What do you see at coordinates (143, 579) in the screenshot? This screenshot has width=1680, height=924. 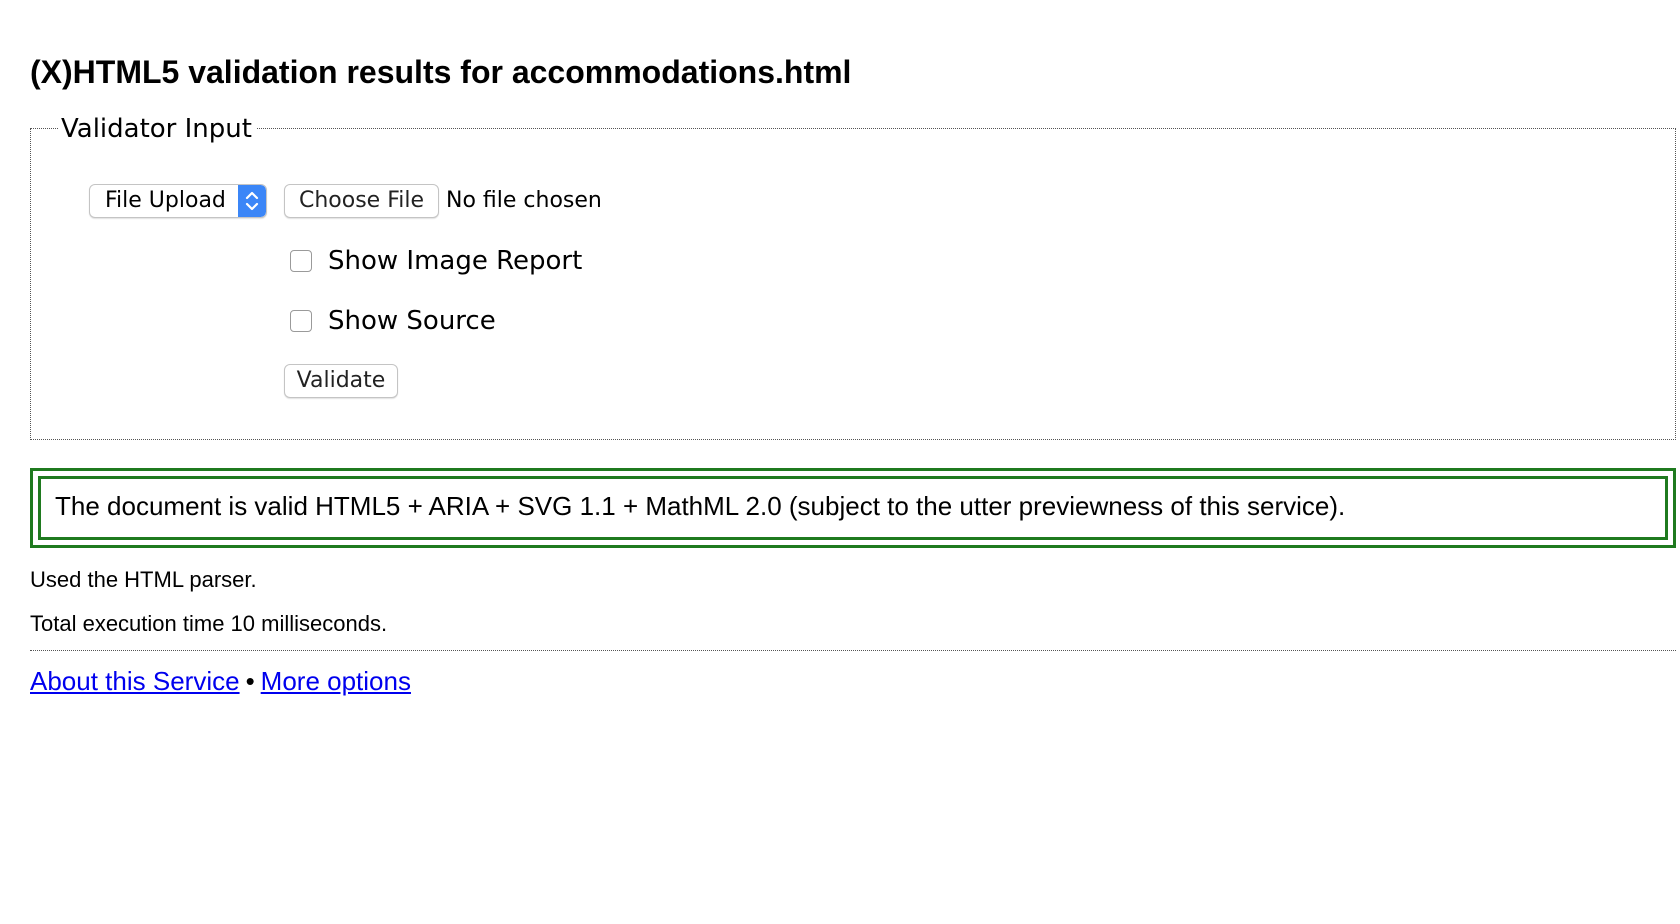 I see `parser-info-text: Used the HTML parser.` at bounding box center [143, 579].